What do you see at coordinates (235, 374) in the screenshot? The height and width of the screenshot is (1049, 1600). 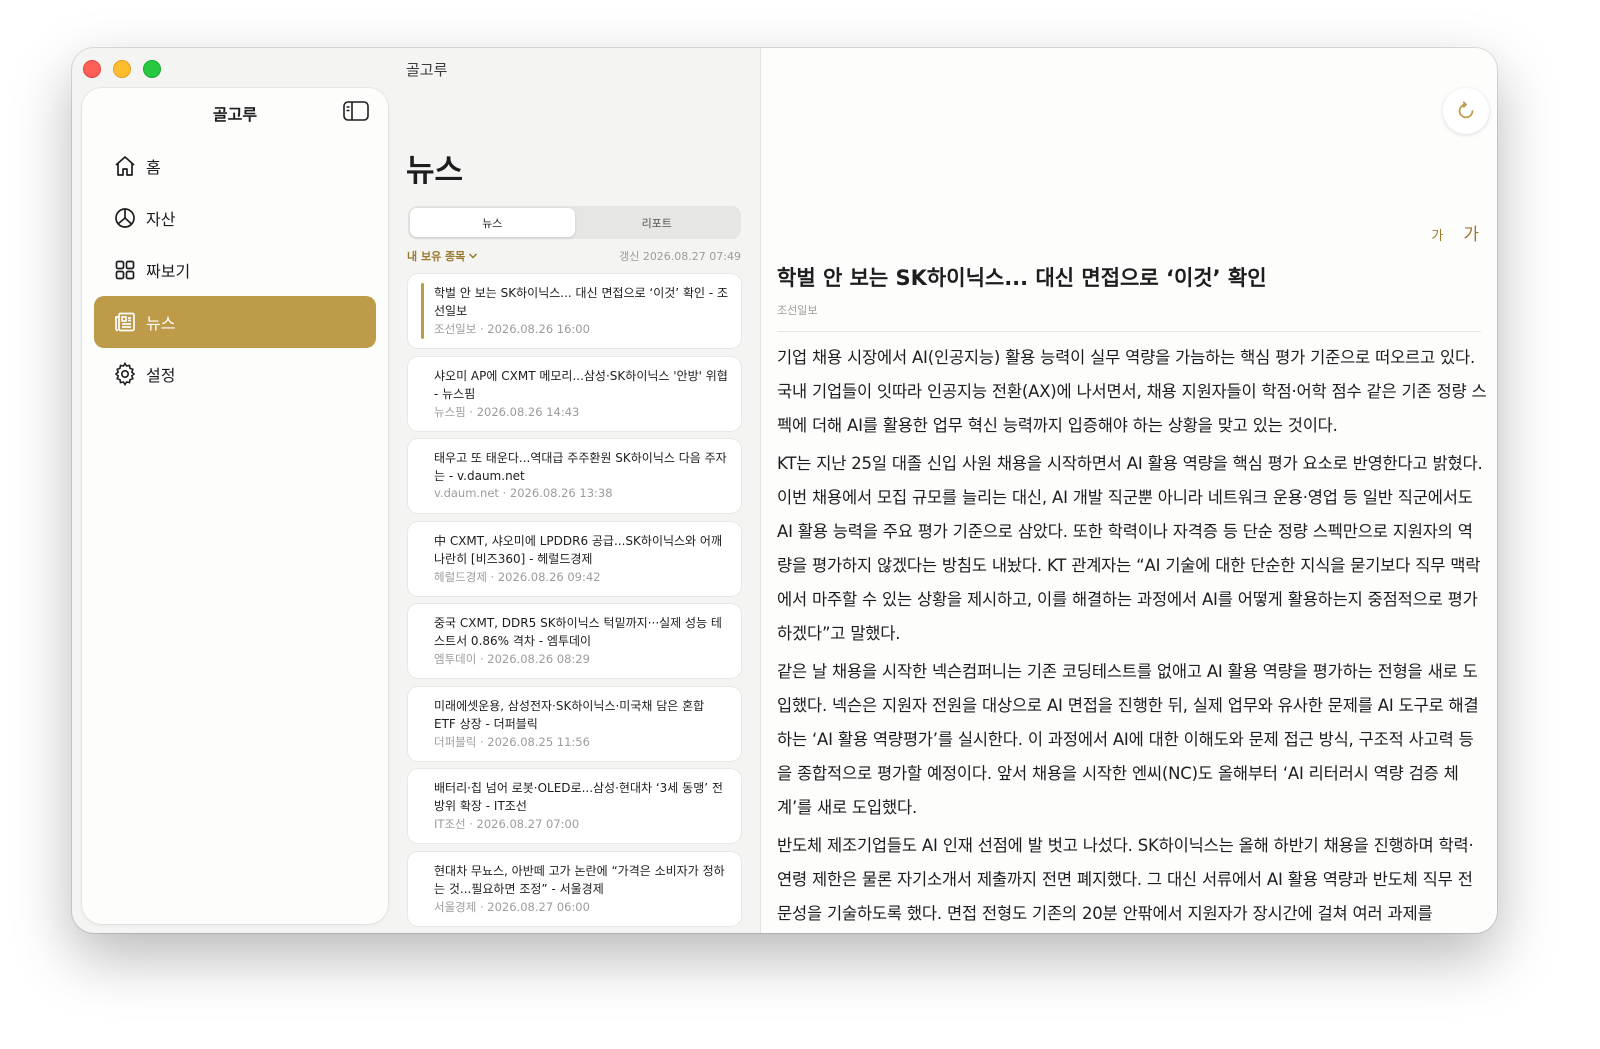 I see `sidebar-item-settings: 설정` at bounding box center [235, 374].